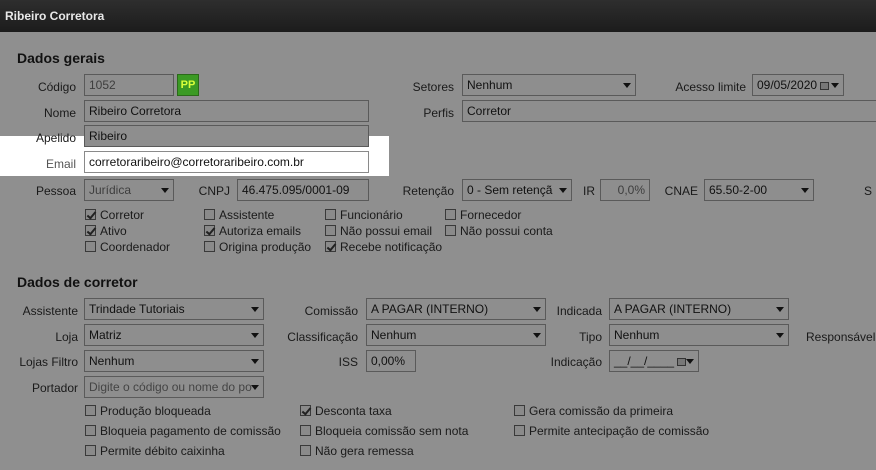 This screenshot has height=470, width=876. What do you see at coordinates (174, 309) in the screenshot?
I see `assistente-select: Trindade Tutoriais` at bounding box center [174, 309].